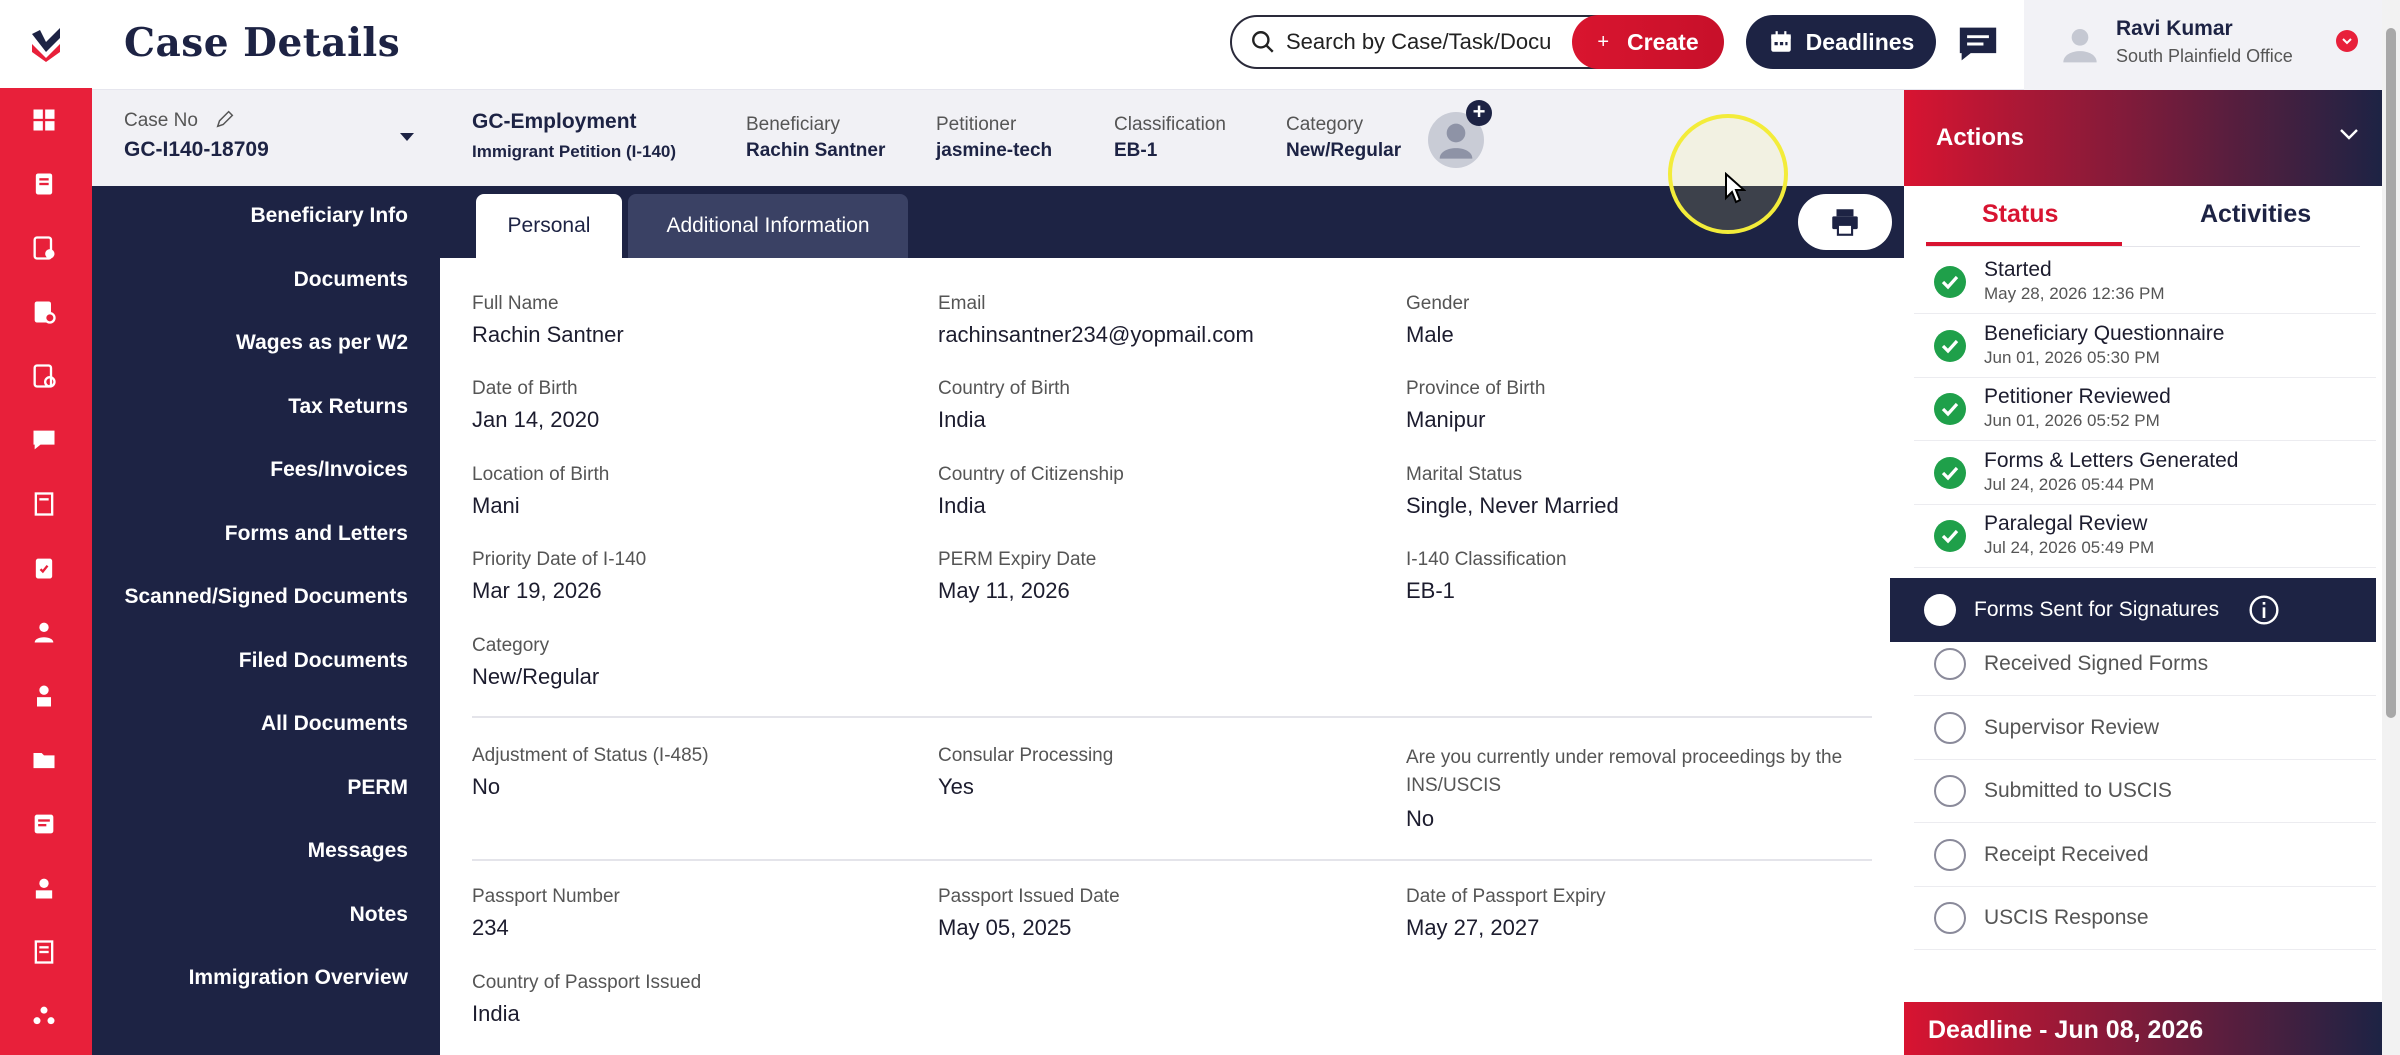 Image resolution: width=2400 pixels, height=1055 pixels. I want to click on status-item: Paralegal Review Jul 24, 2026 05:49 PM, so click(2145, 536).